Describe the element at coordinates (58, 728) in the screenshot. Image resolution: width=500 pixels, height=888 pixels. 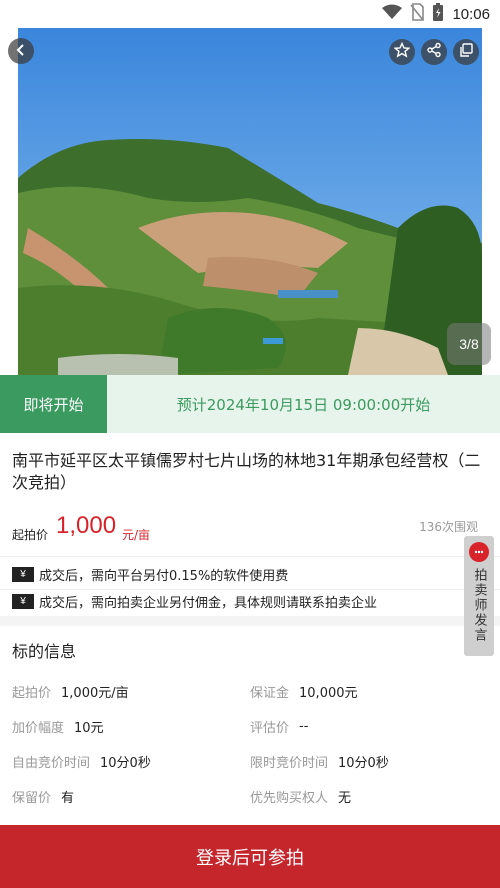
I see `info-increment: 加价幅度 10元` at that location.